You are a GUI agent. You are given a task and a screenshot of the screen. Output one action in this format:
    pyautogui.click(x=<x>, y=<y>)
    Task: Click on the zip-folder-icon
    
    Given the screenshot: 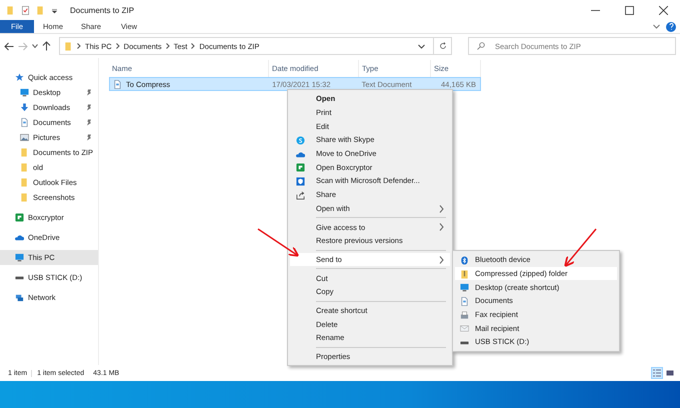 What is the action you would take?
    pyautogui.click(x=464, y=274)
    